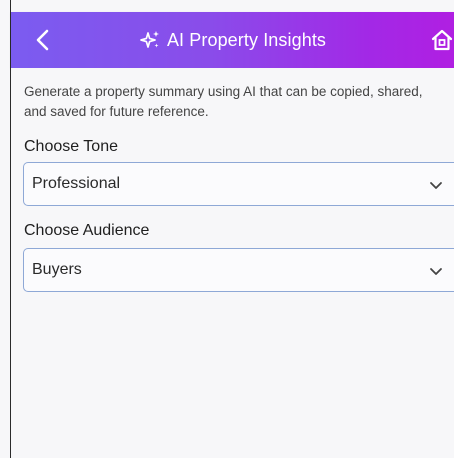  I want to click on app-header: AI Property Insights, so click(232, 40).